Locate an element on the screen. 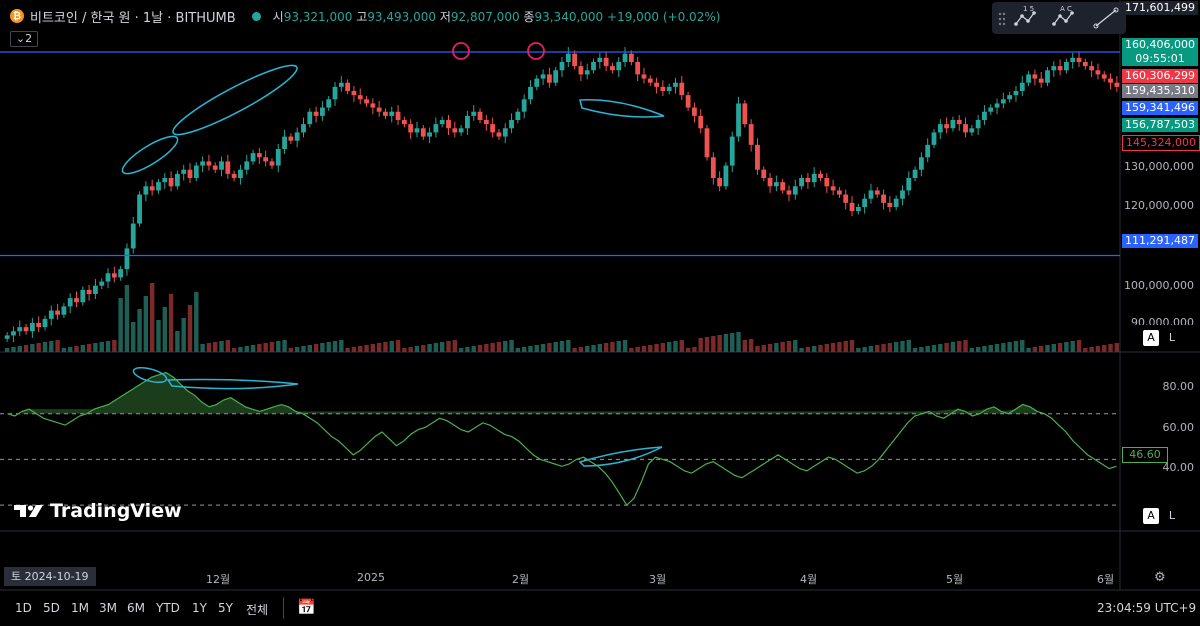 Image resolution: width=1200 pixels, height=626 pixels. annotation-ellipse is located at coordinates (235, 100).